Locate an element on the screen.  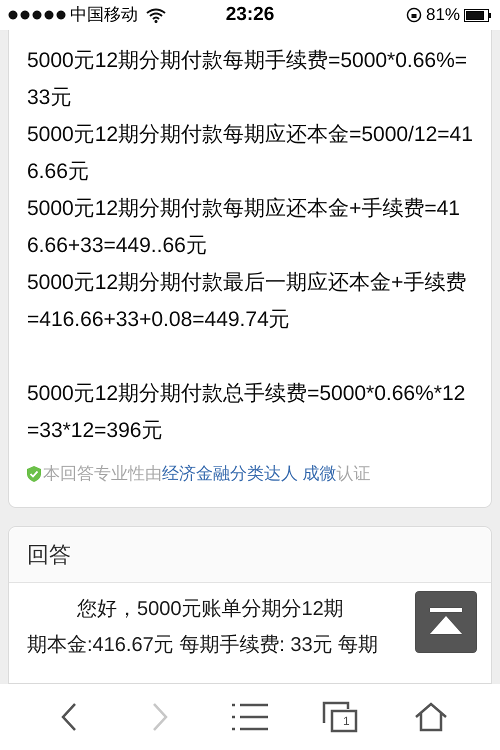
tabs-icon is located at coordinates (340, 717).